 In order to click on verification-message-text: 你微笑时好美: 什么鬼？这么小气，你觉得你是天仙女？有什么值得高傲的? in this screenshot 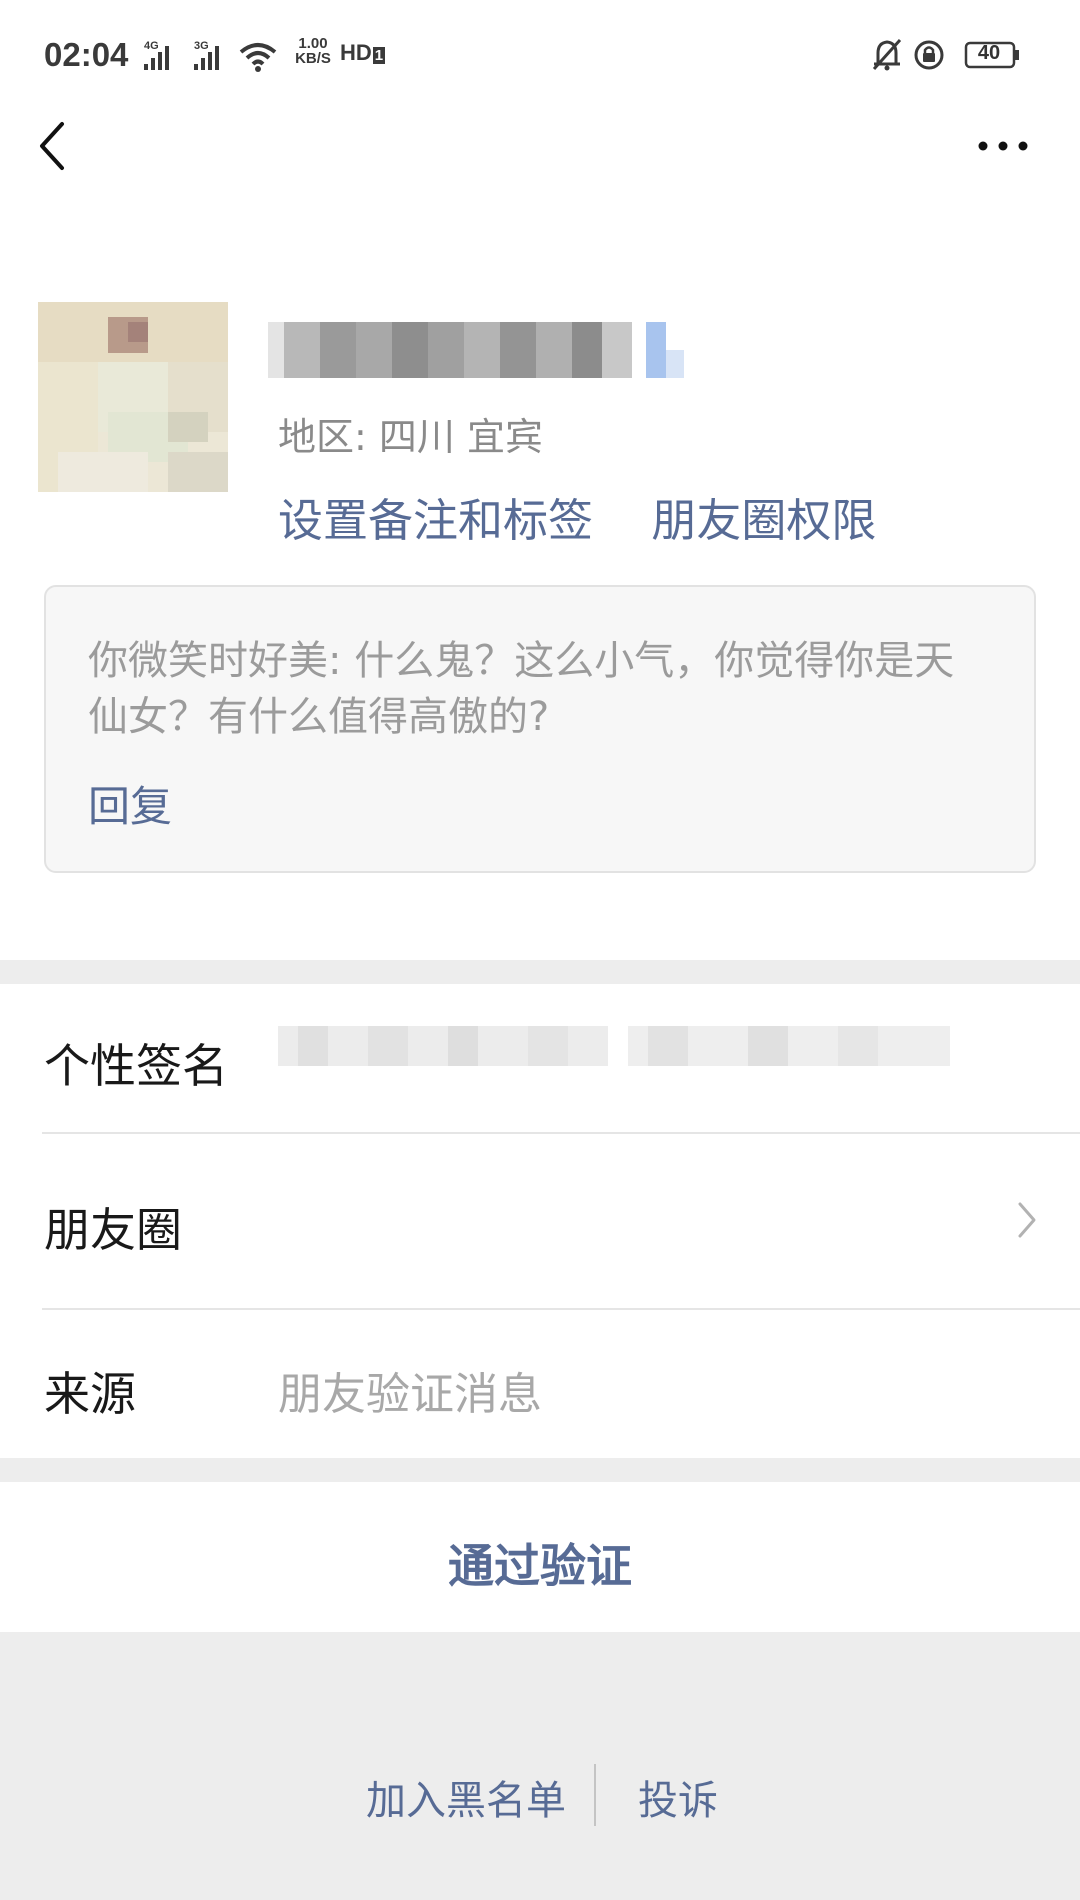, I will do `click(521, 689)`.